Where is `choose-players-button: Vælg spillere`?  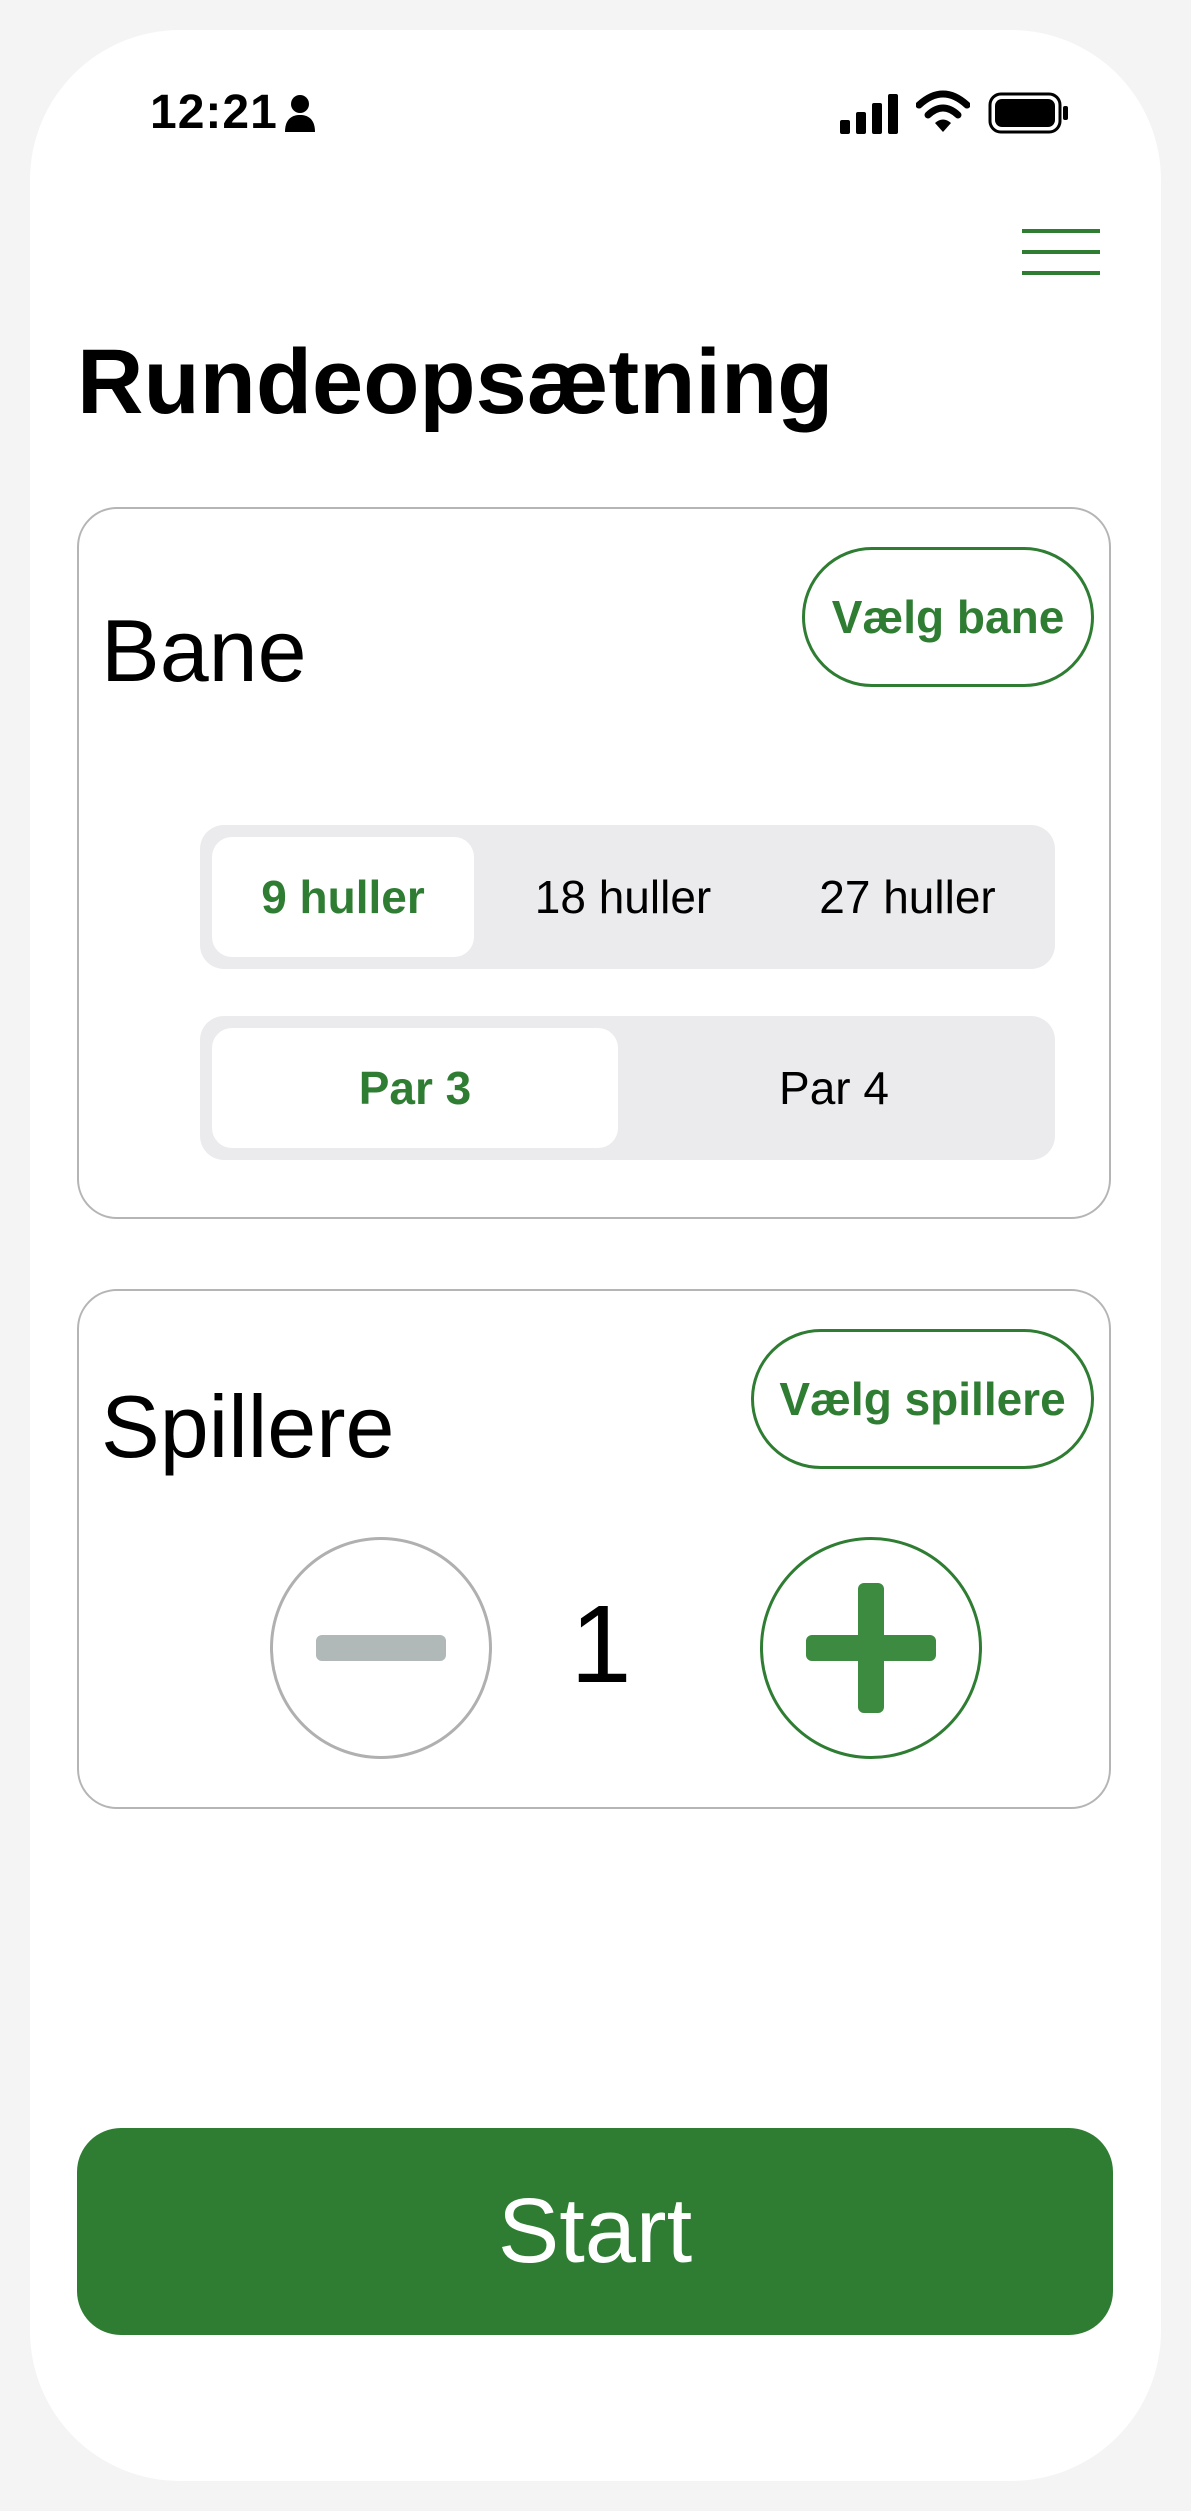
choose-players-button: Vælg spillere is located at coordinates (922, 1399).